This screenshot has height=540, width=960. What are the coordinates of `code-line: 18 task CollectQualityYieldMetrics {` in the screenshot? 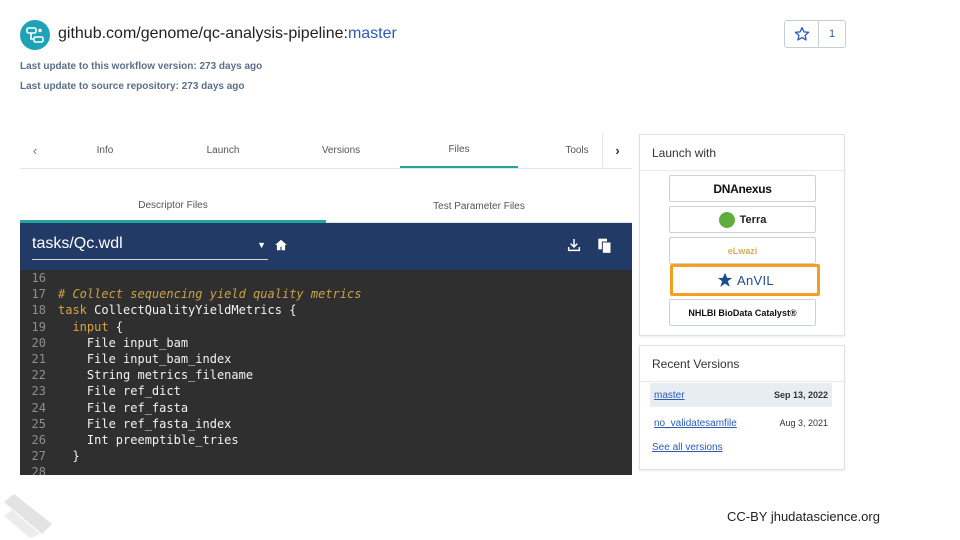 It's located at (164, 310).